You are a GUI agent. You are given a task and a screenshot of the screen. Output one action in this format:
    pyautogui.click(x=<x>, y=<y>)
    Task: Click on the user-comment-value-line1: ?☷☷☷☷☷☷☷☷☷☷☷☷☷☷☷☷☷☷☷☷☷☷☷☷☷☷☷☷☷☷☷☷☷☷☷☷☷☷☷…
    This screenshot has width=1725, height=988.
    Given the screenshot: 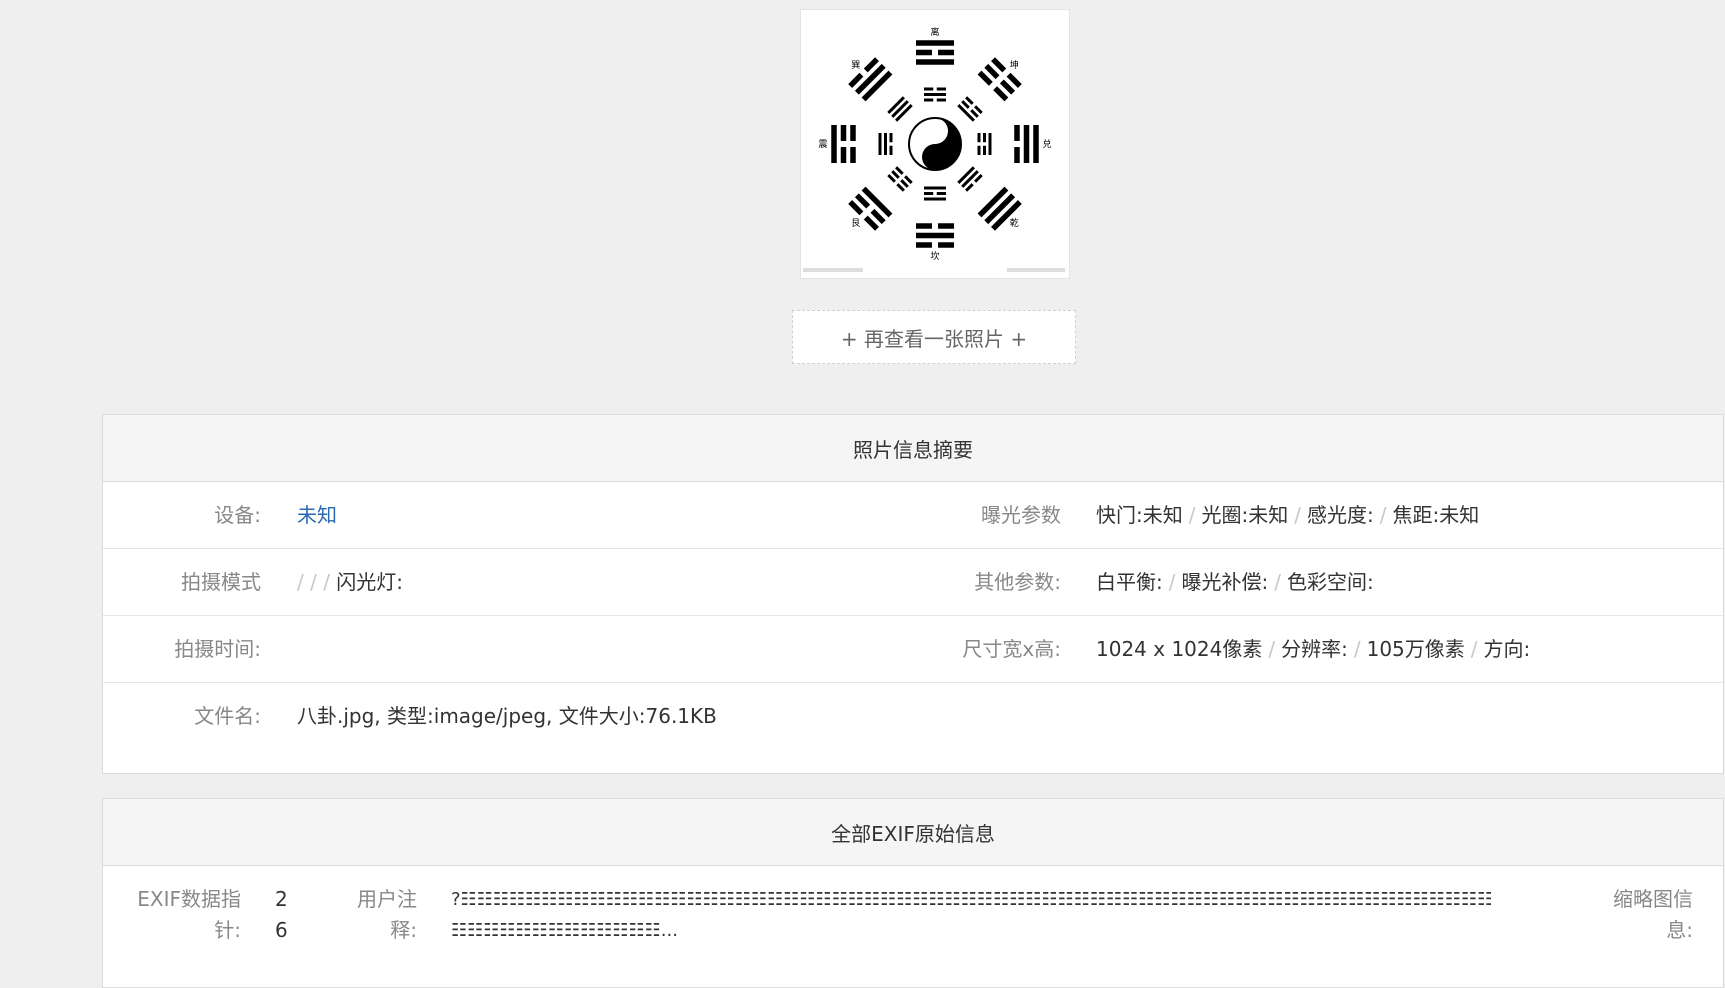 What is the action you would take?
    pyautogui.click(x=971, y=899)
    